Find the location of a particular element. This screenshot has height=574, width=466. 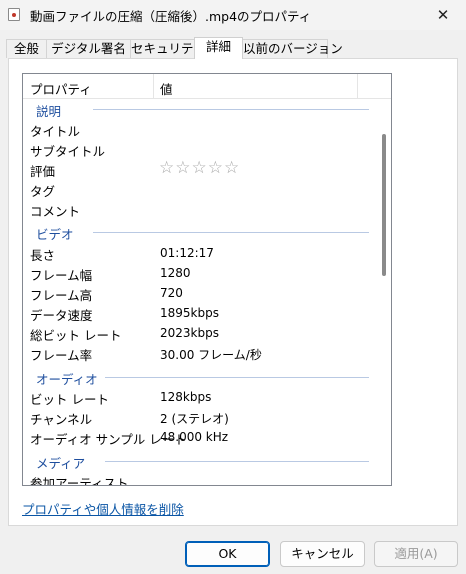

property-value: 2023kbps is located at coordinates (189, 333).